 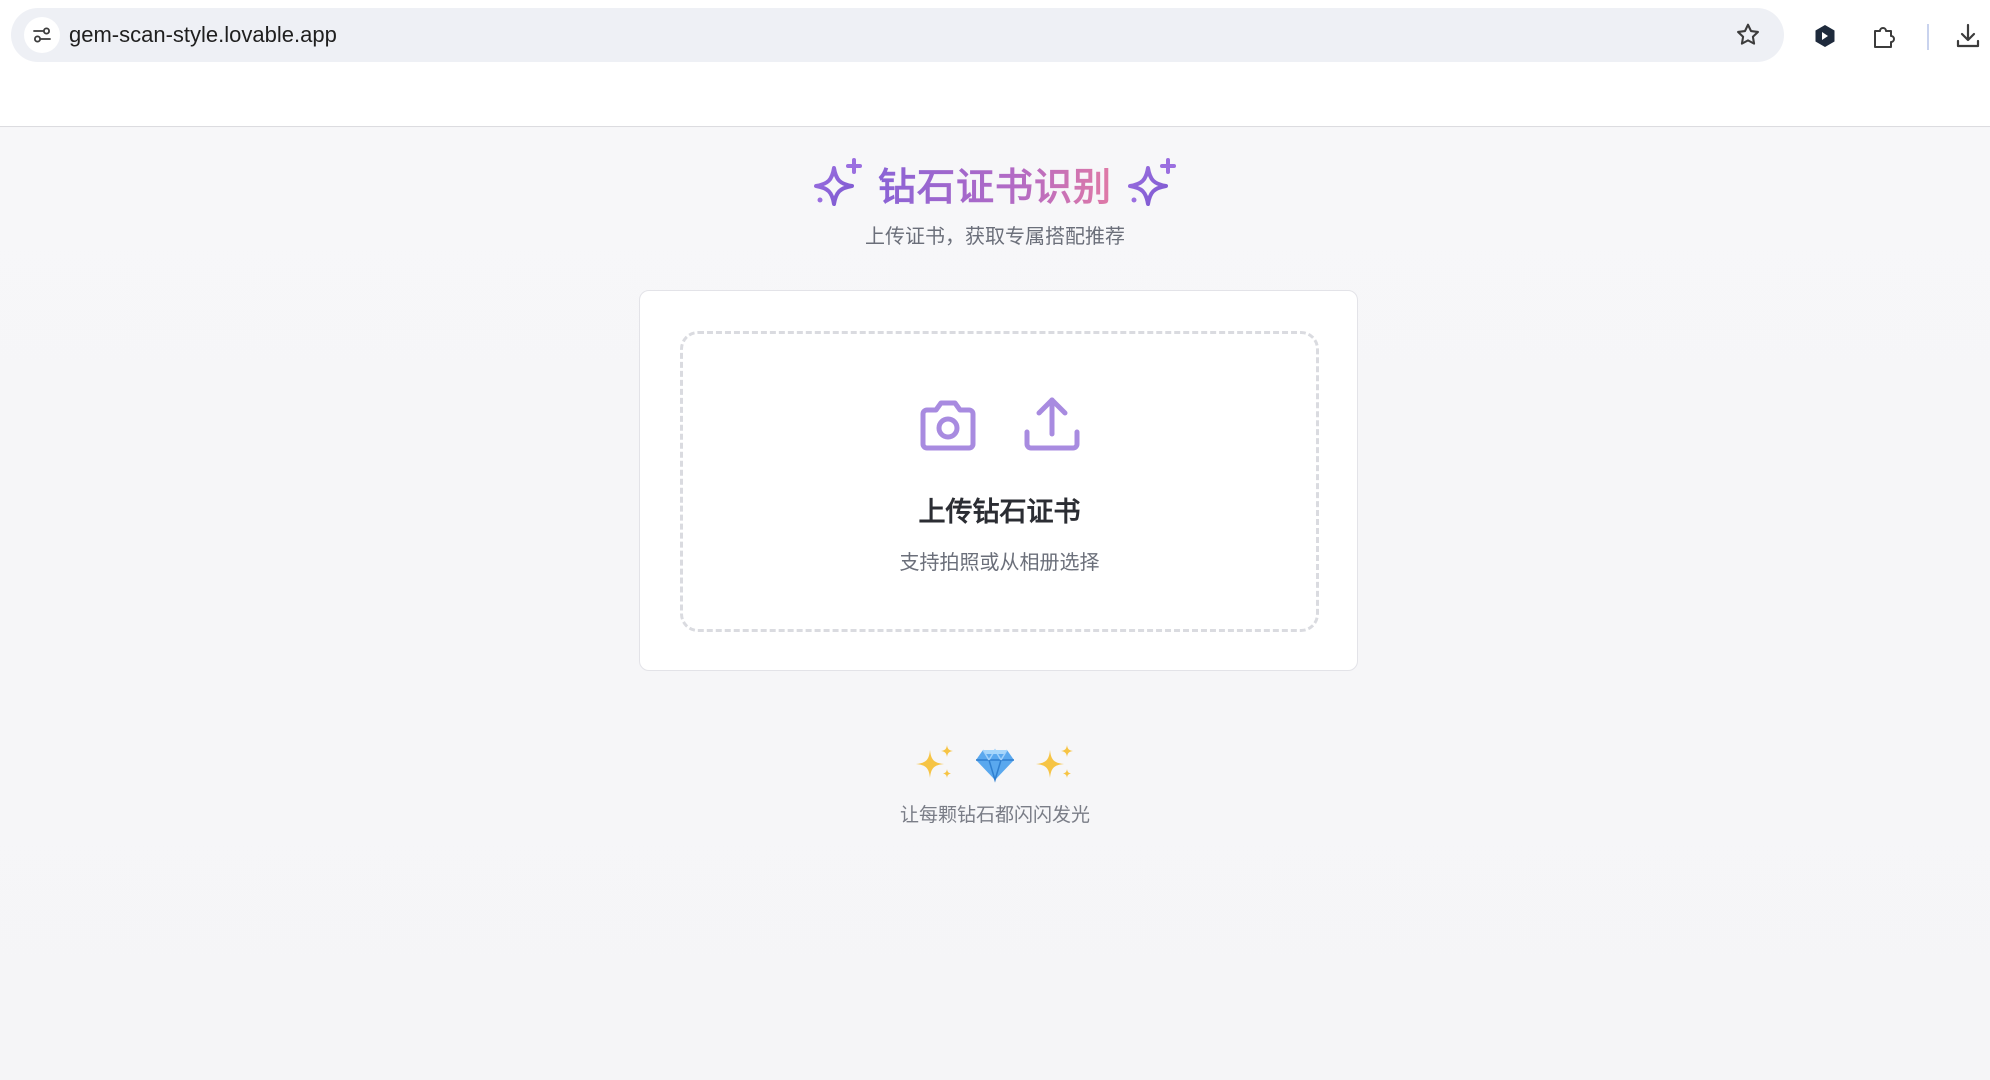 I want to click on download-icon, so click(x=1968, y=36).